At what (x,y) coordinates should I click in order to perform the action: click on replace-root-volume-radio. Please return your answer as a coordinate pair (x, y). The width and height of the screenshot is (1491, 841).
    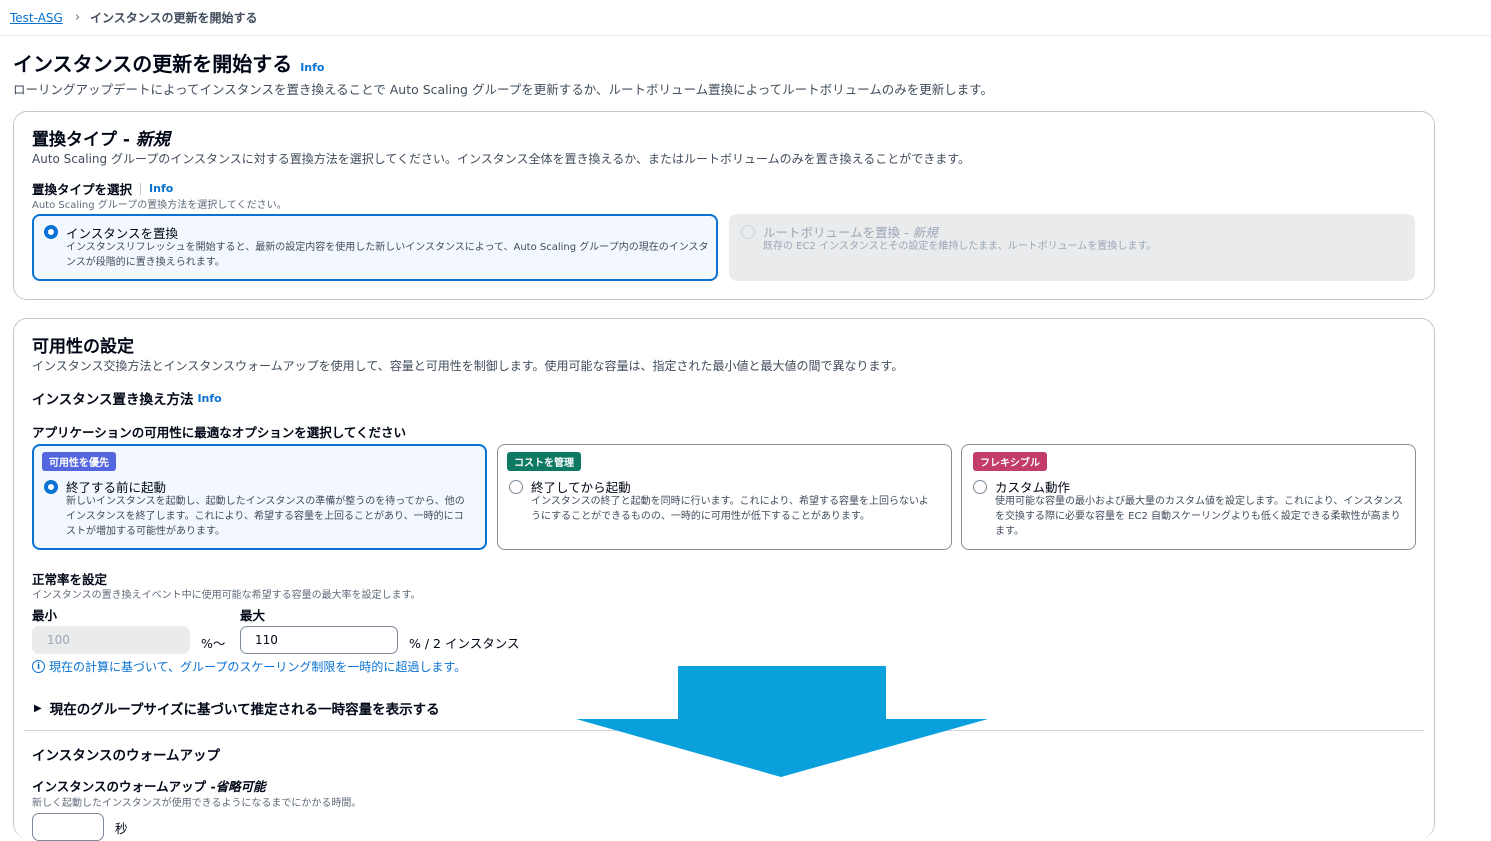
    Looking at the image, I should click on (748, 232).